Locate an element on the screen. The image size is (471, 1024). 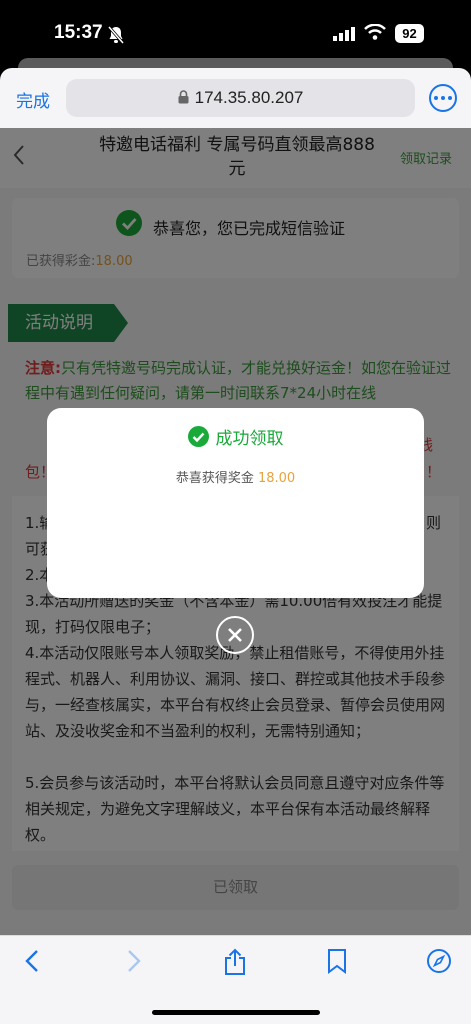
wifi-icon is located at coordinates (375, 33).